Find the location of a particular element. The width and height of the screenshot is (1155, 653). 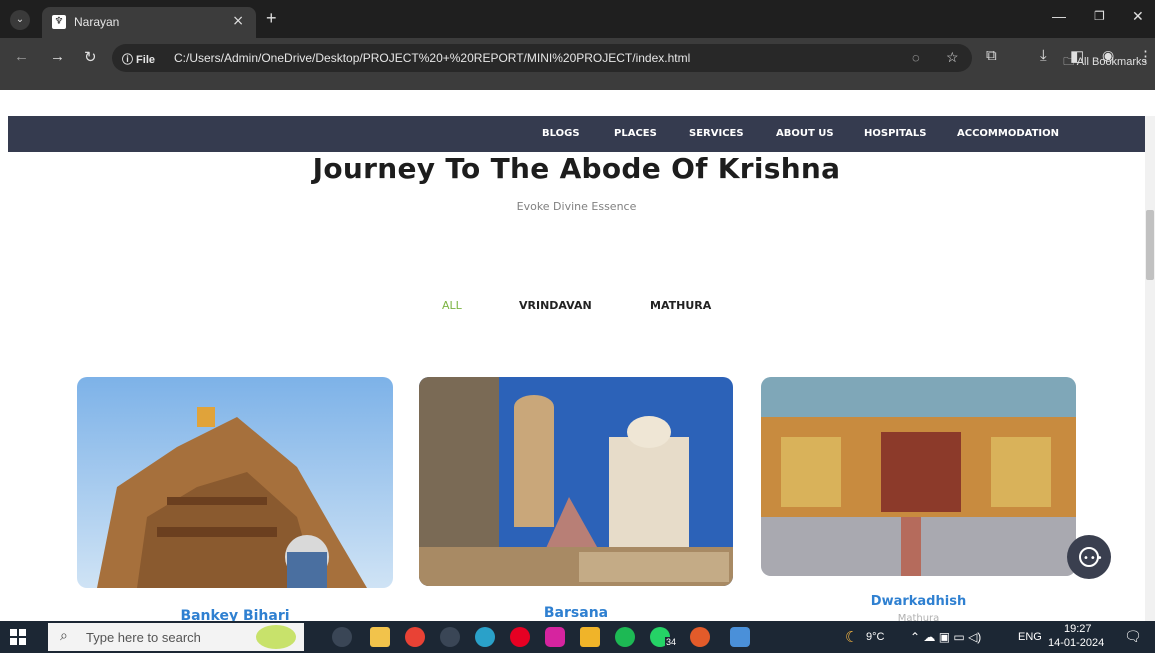

reload-icon: ↻ is located at coordinates (90, 57).